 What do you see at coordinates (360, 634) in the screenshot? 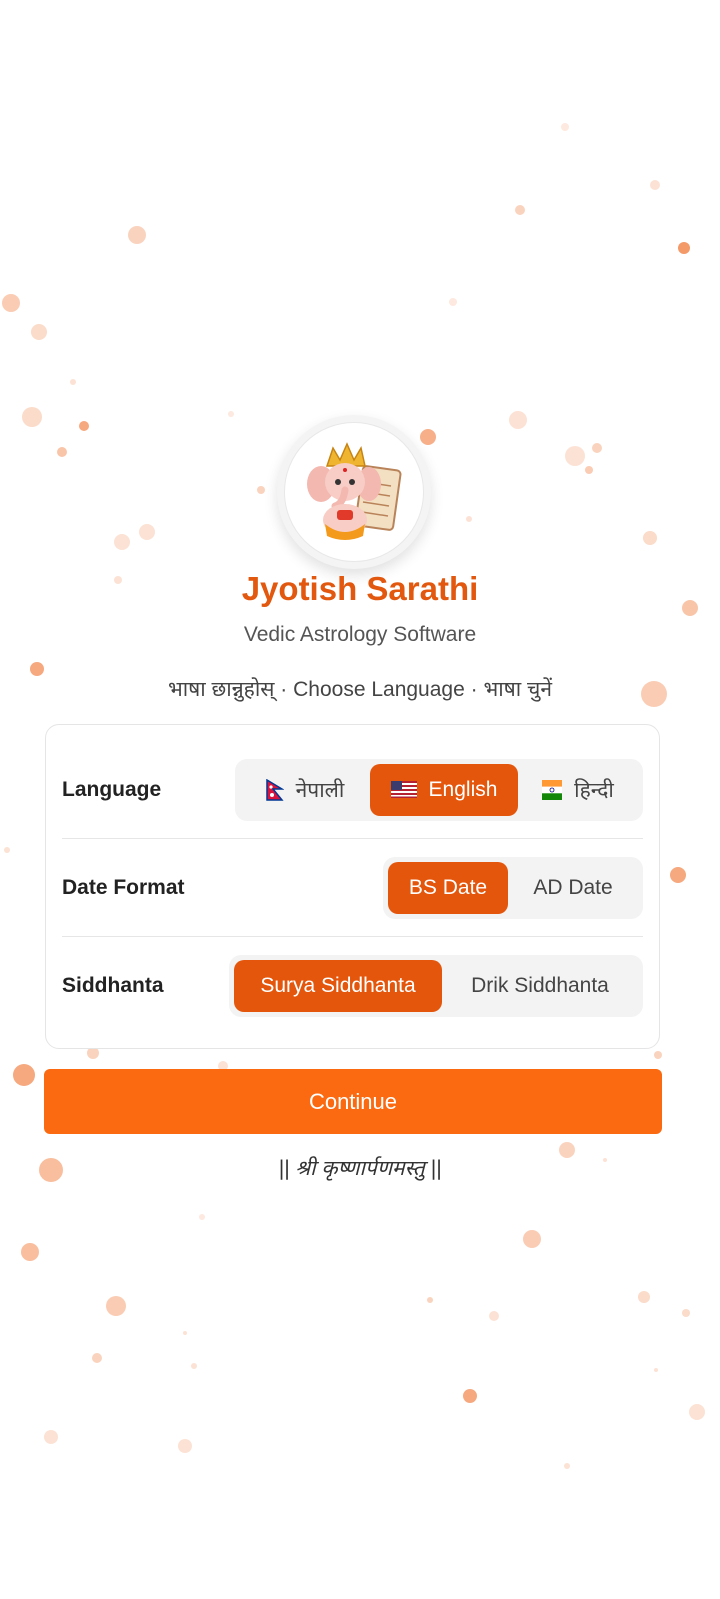
I see `app-subtitle: Vedic Astrology Software` at bounding box center [360, 634].